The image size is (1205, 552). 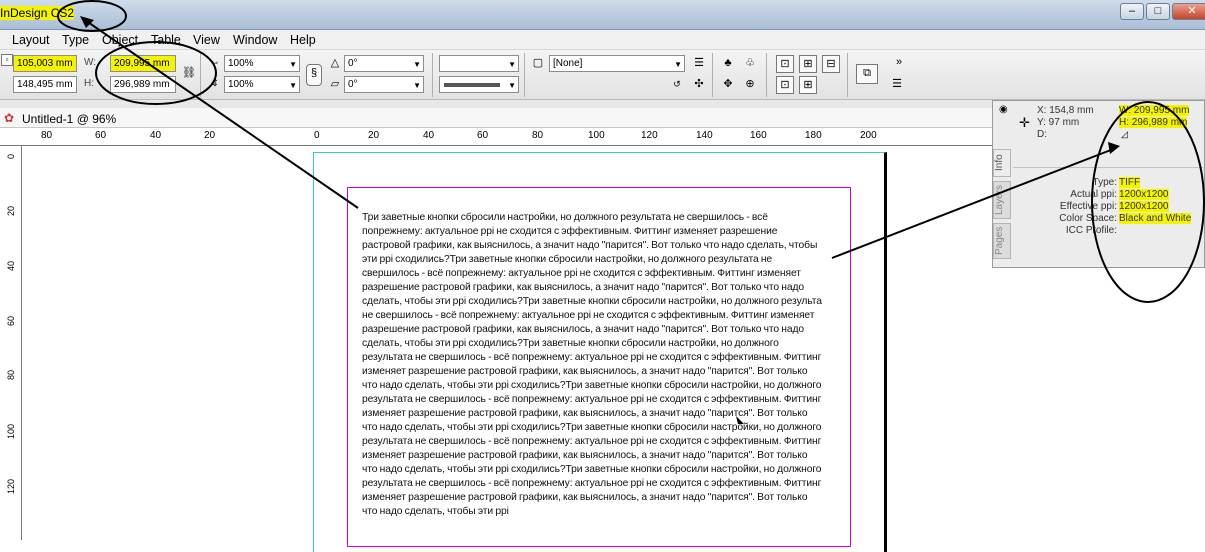 I want to click on menu-window: Window, so click(x=255, y=40).